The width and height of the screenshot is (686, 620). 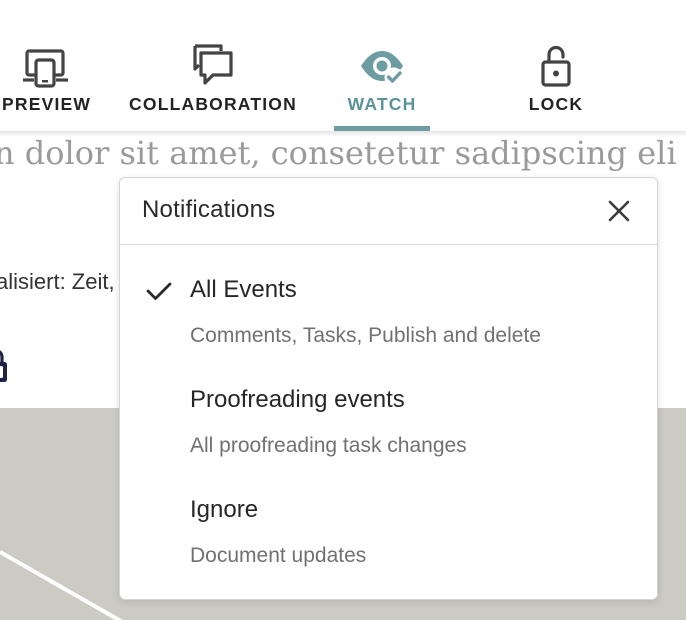 I want to click on collaboration-tool-button: COLLABORATION, so click(x=213, y=66).